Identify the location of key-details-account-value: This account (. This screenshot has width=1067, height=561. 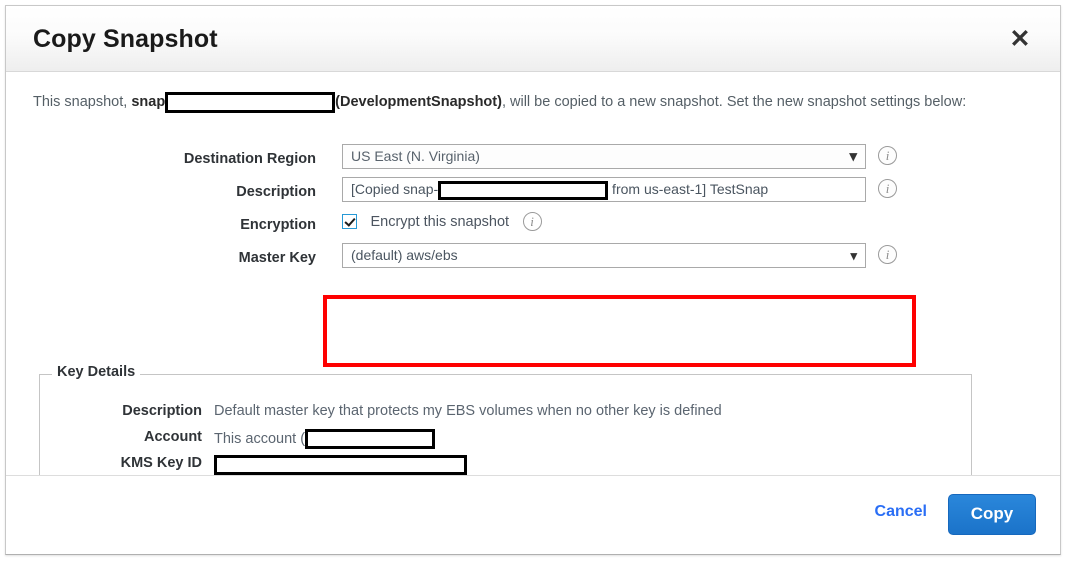
(325, 439).